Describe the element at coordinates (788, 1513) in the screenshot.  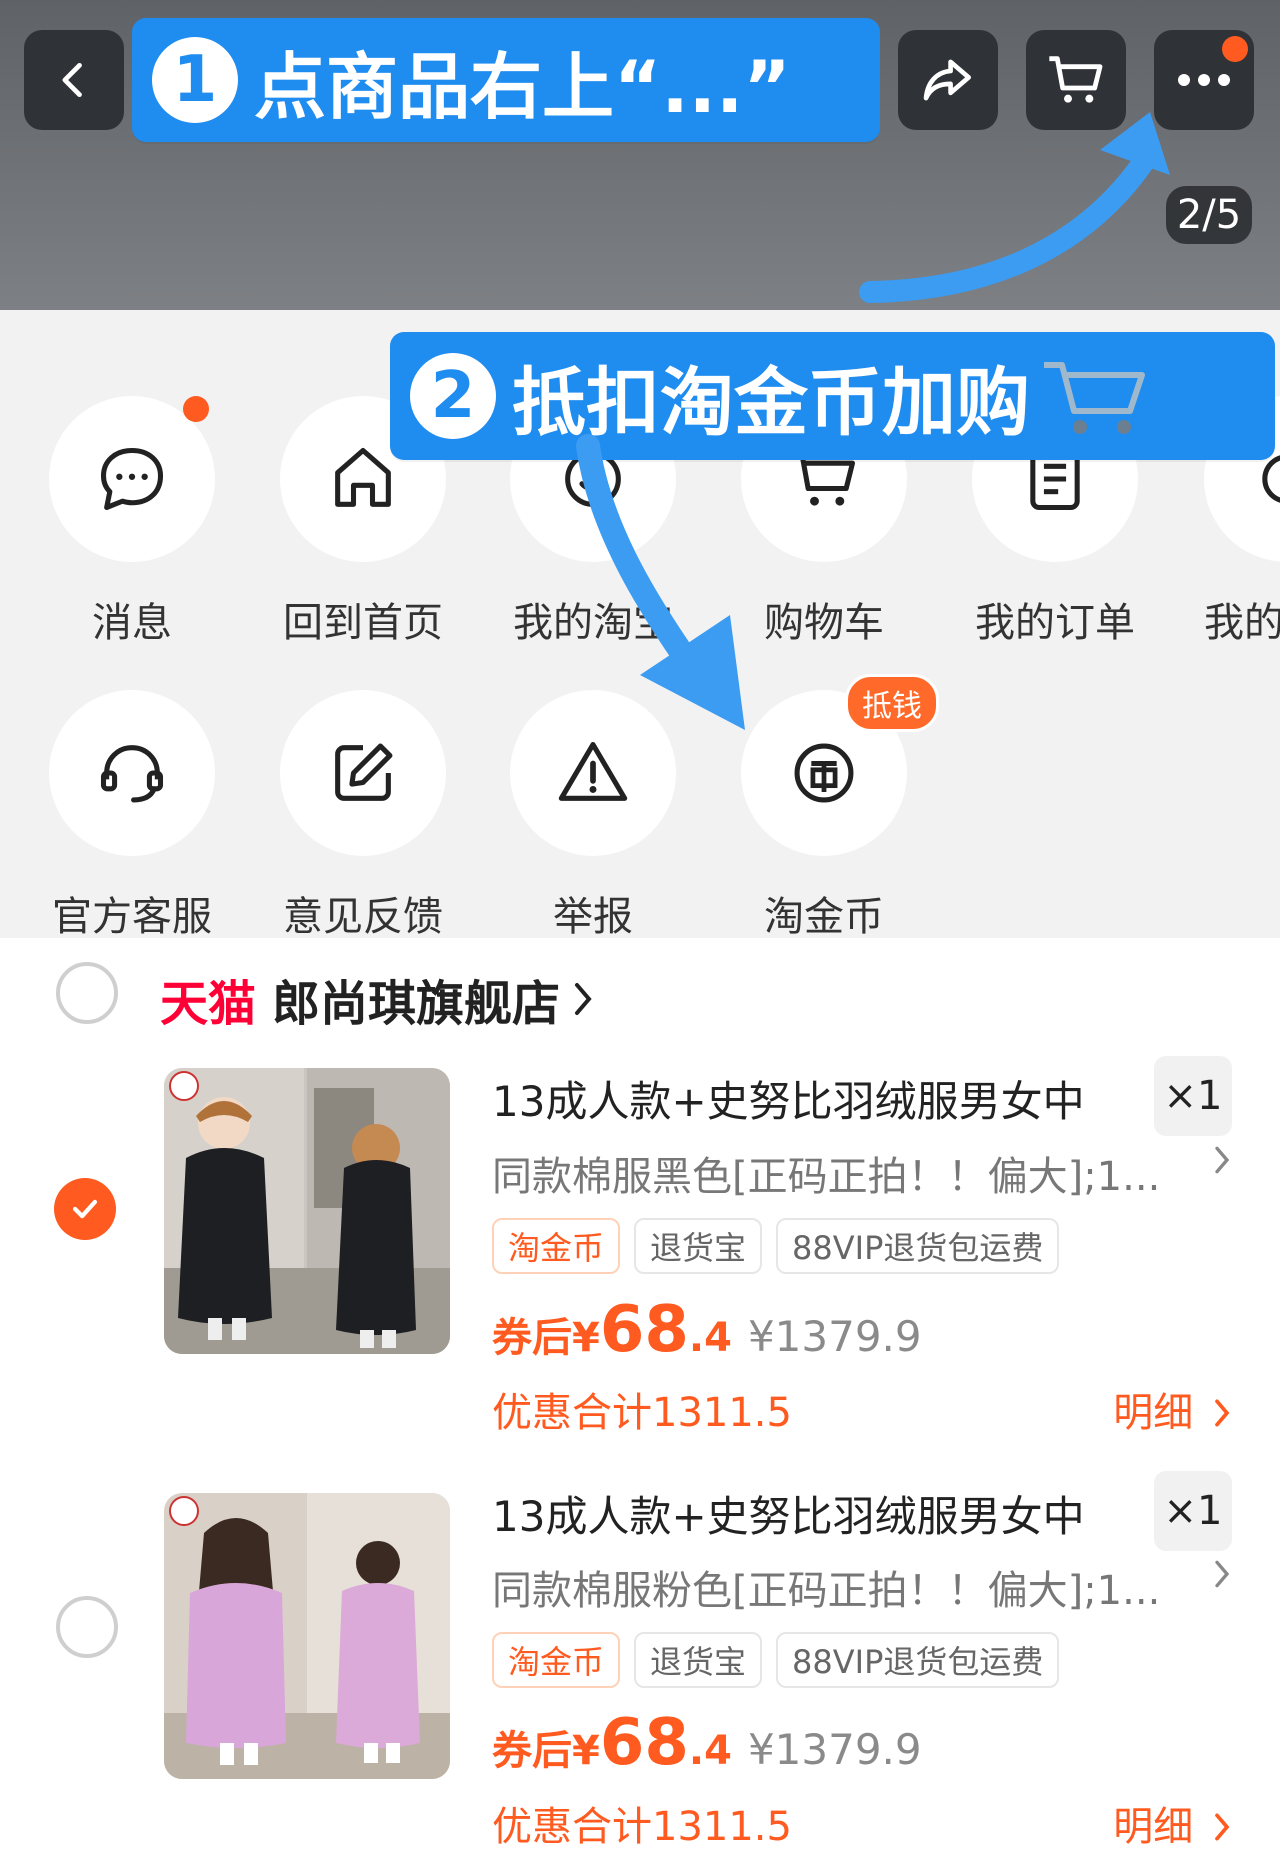
I see `item-2-title: 13成人款+史努比羽绒服男女中` at that location.